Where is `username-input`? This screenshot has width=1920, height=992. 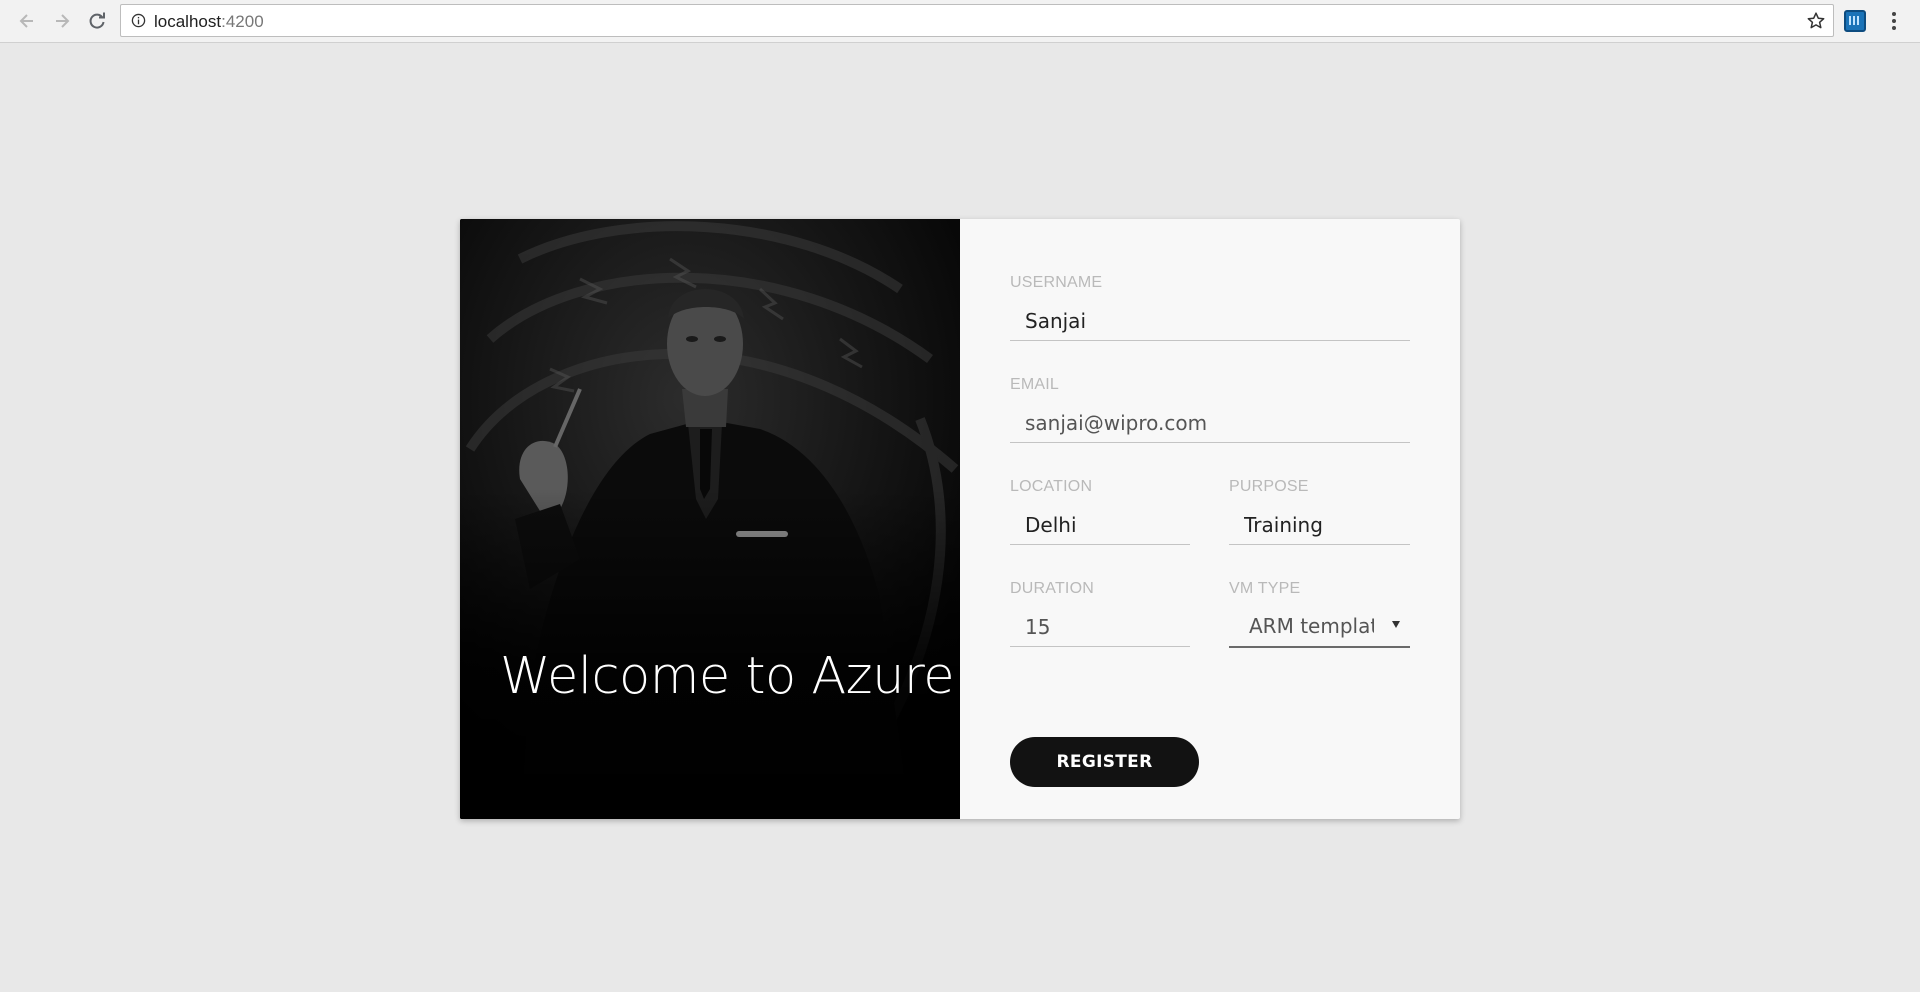
username-input is located at coordinates (1210, 321).